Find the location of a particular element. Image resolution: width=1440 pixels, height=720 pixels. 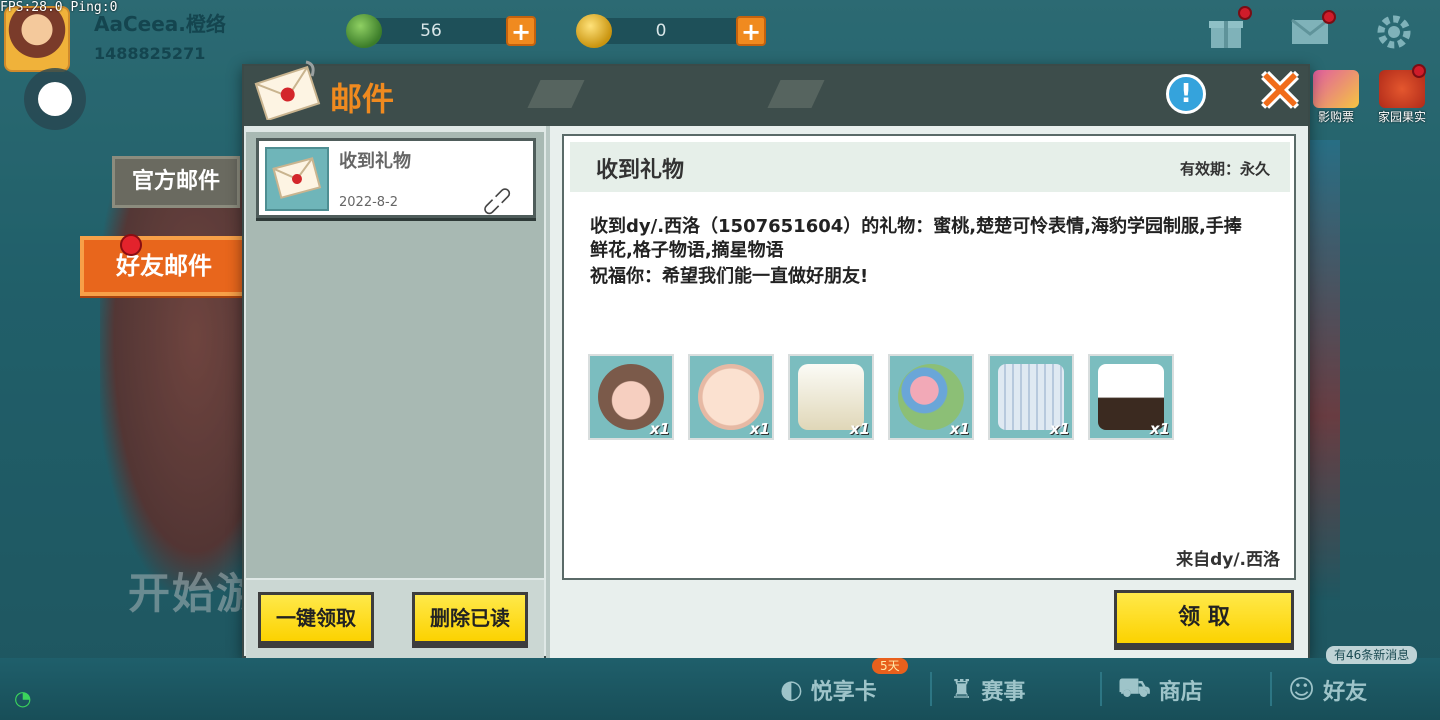

tab-friend-mail-label: 好友邮件 is located at coordinates (164, 266).